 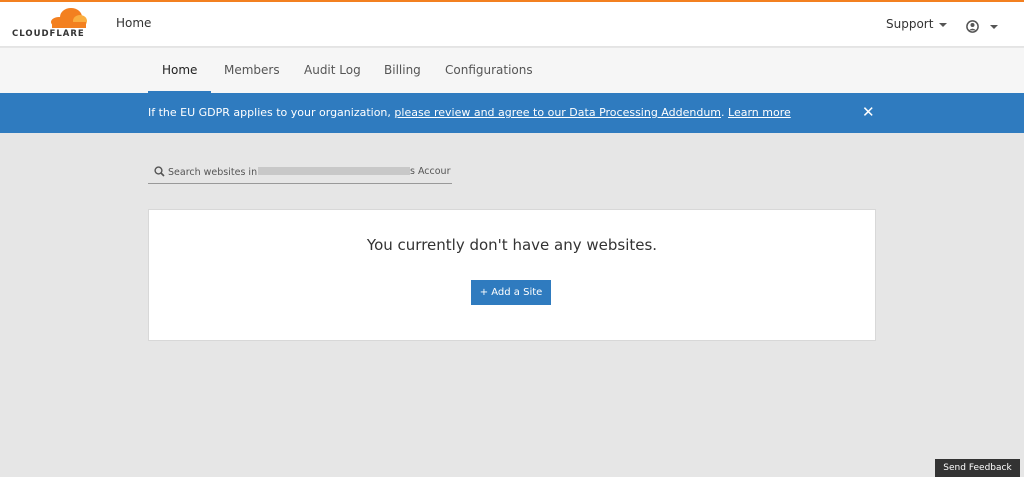 What do you see at coordinates (133, 23) in the screenshot?
I see `header-home-link: Home` at bounding box center [133, 23].